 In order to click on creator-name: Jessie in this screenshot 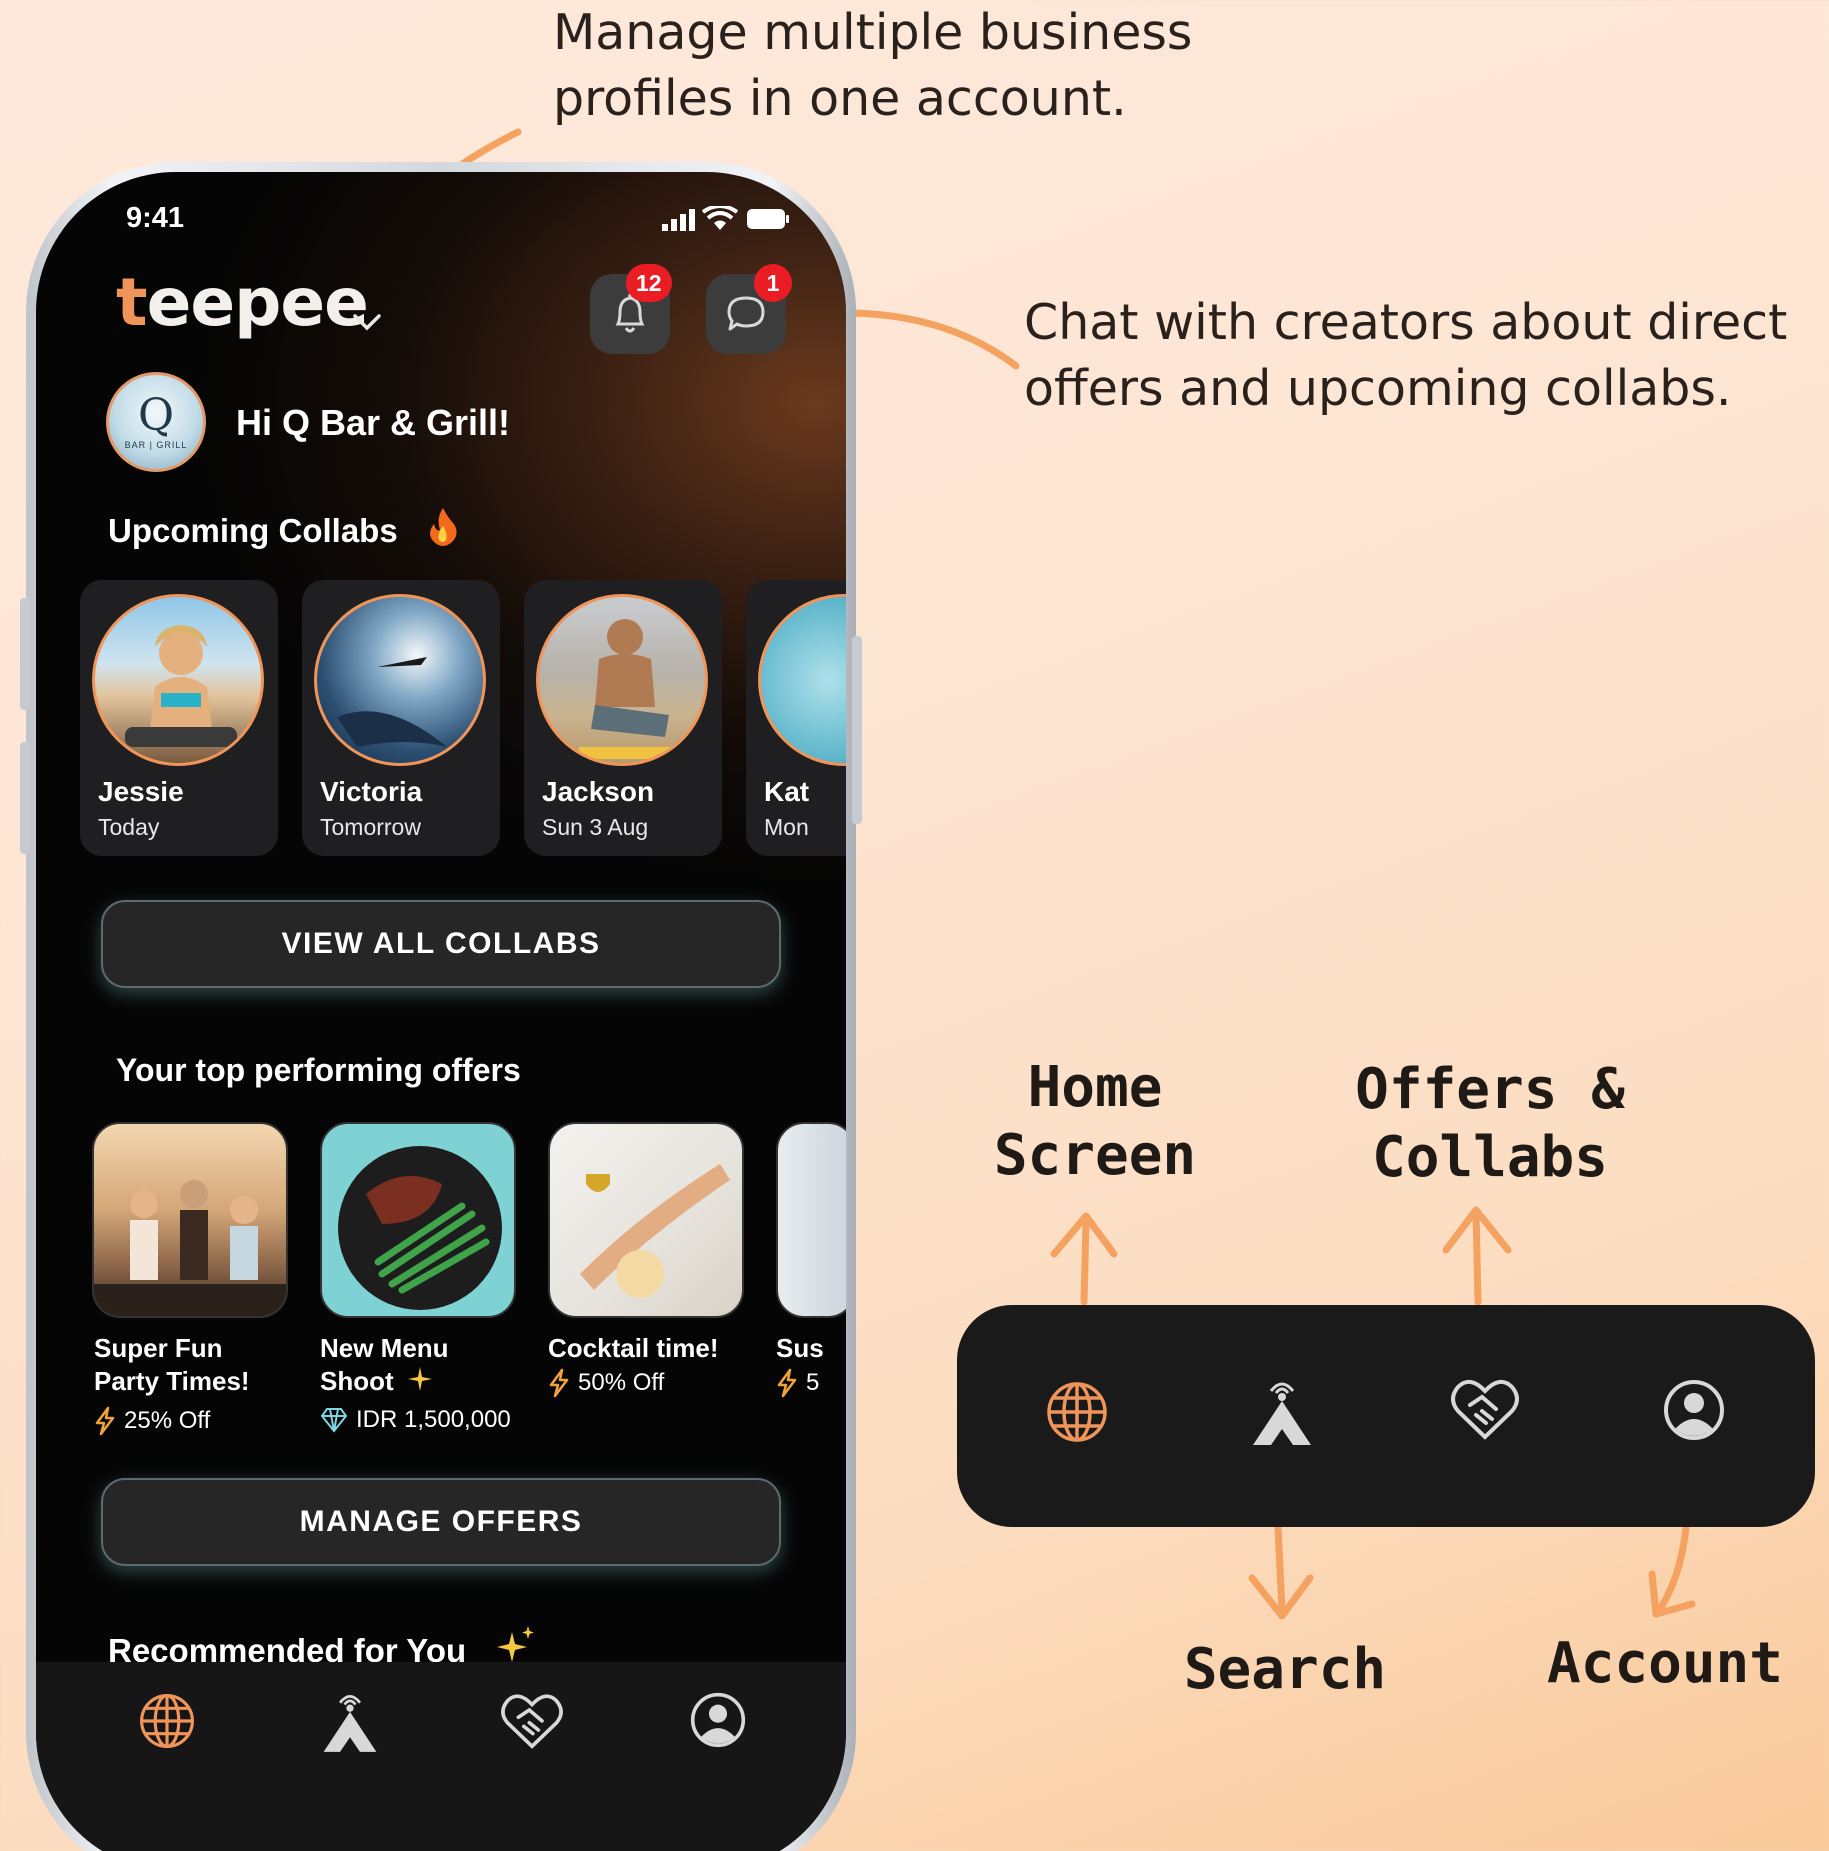, I will do `click(141, 791)`.